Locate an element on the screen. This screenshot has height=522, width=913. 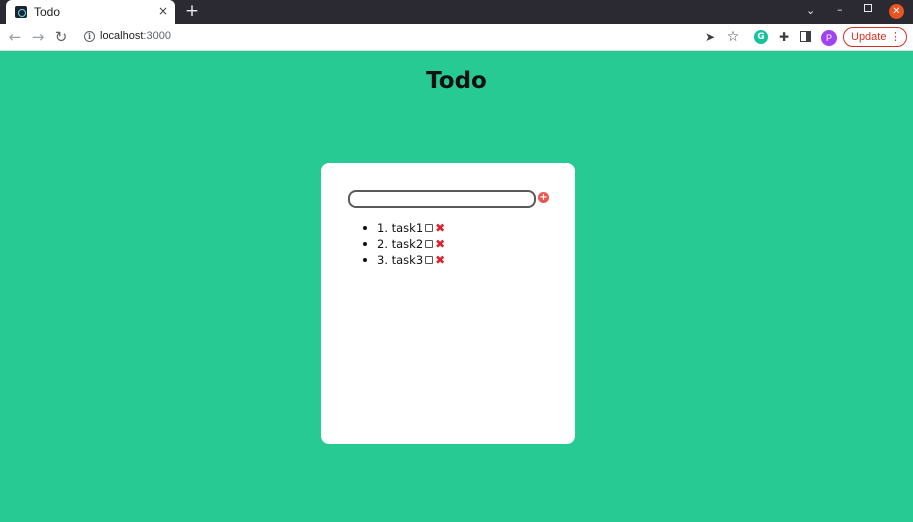
window-minimize-button: – is located at coordinates (840, 9).